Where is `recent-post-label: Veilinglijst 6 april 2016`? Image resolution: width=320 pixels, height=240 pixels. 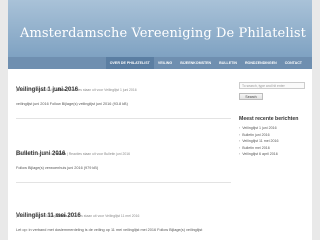
recent-post-label: Veilinglijst 6 april 2016 is located at coordinates (260, 154).